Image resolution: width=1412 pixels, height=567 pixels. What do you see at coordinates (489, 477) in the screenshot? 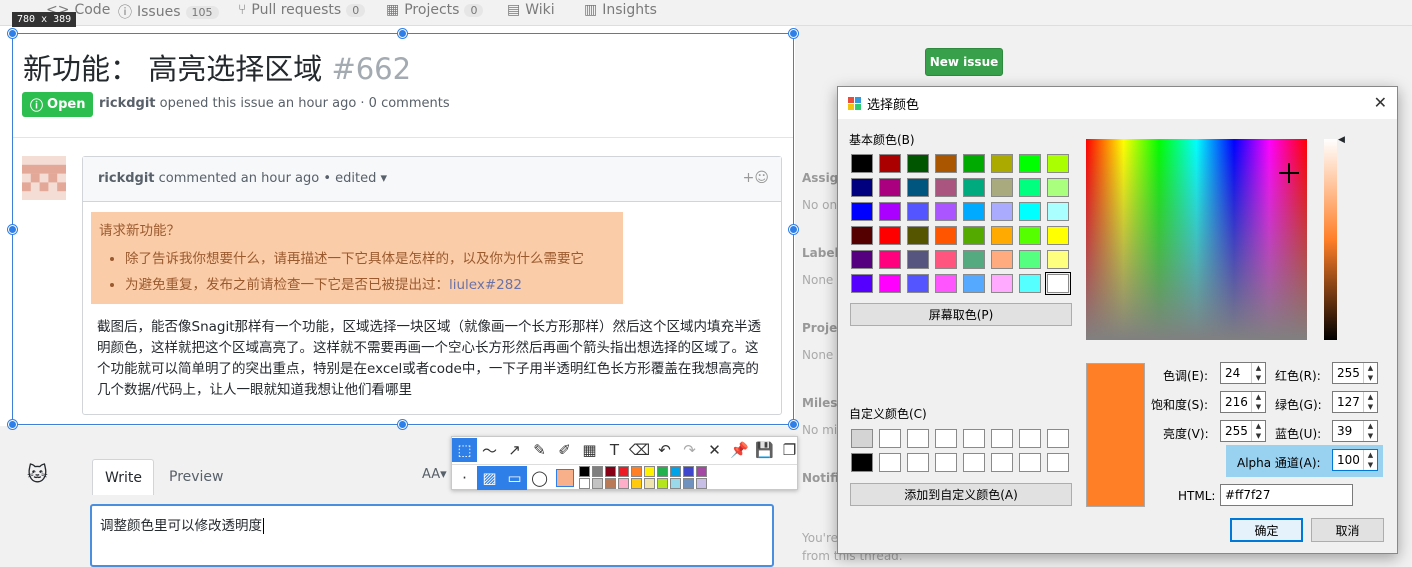
I see `fill-pattern-icon: ▨` at bounding box center [489, 477].